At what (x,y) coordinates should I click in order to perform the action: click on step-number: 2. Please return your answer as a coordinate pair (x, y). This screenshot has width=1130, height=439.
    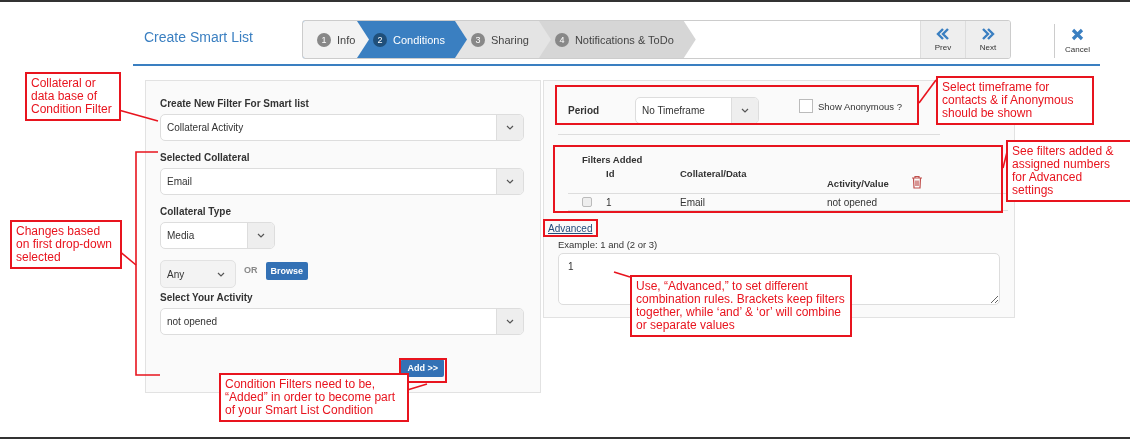
    Looking at the image, I should click on (380, 39).